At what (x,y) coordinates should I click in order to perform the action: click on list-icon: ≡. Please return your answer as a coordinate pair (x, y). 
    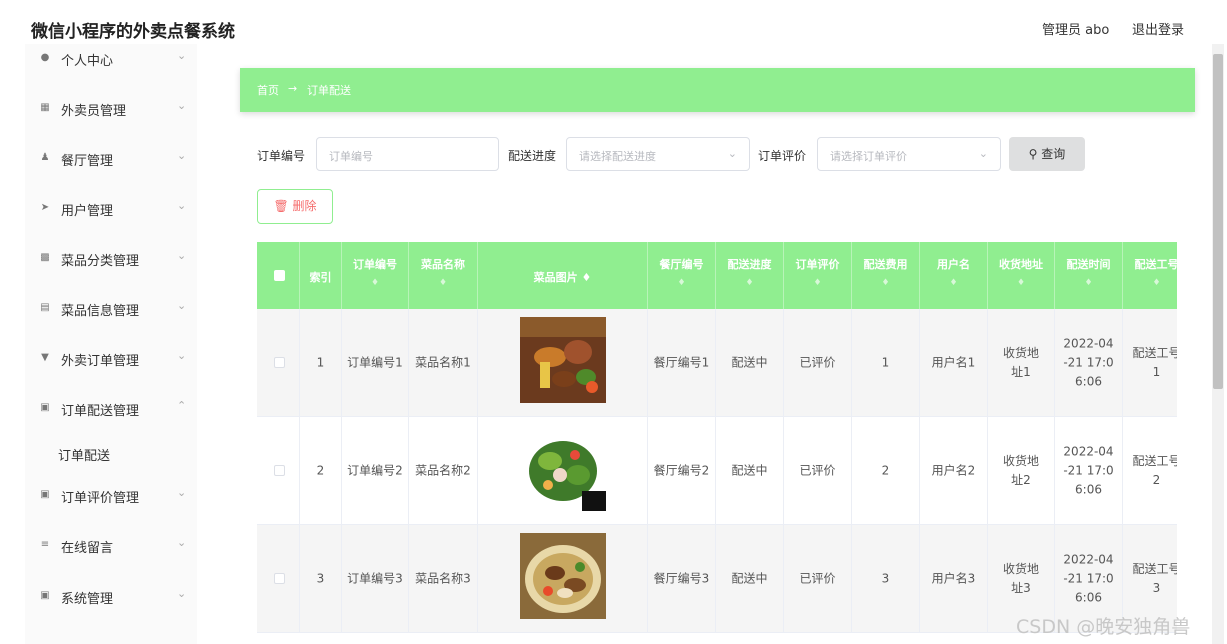
    Looking at the image, I should click on (45, 544).